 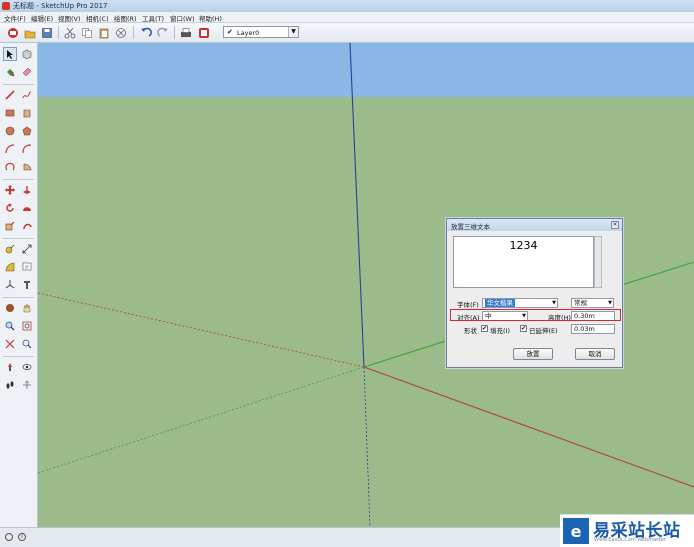 I want to click on erase-icon, so click(x=120, y=32).